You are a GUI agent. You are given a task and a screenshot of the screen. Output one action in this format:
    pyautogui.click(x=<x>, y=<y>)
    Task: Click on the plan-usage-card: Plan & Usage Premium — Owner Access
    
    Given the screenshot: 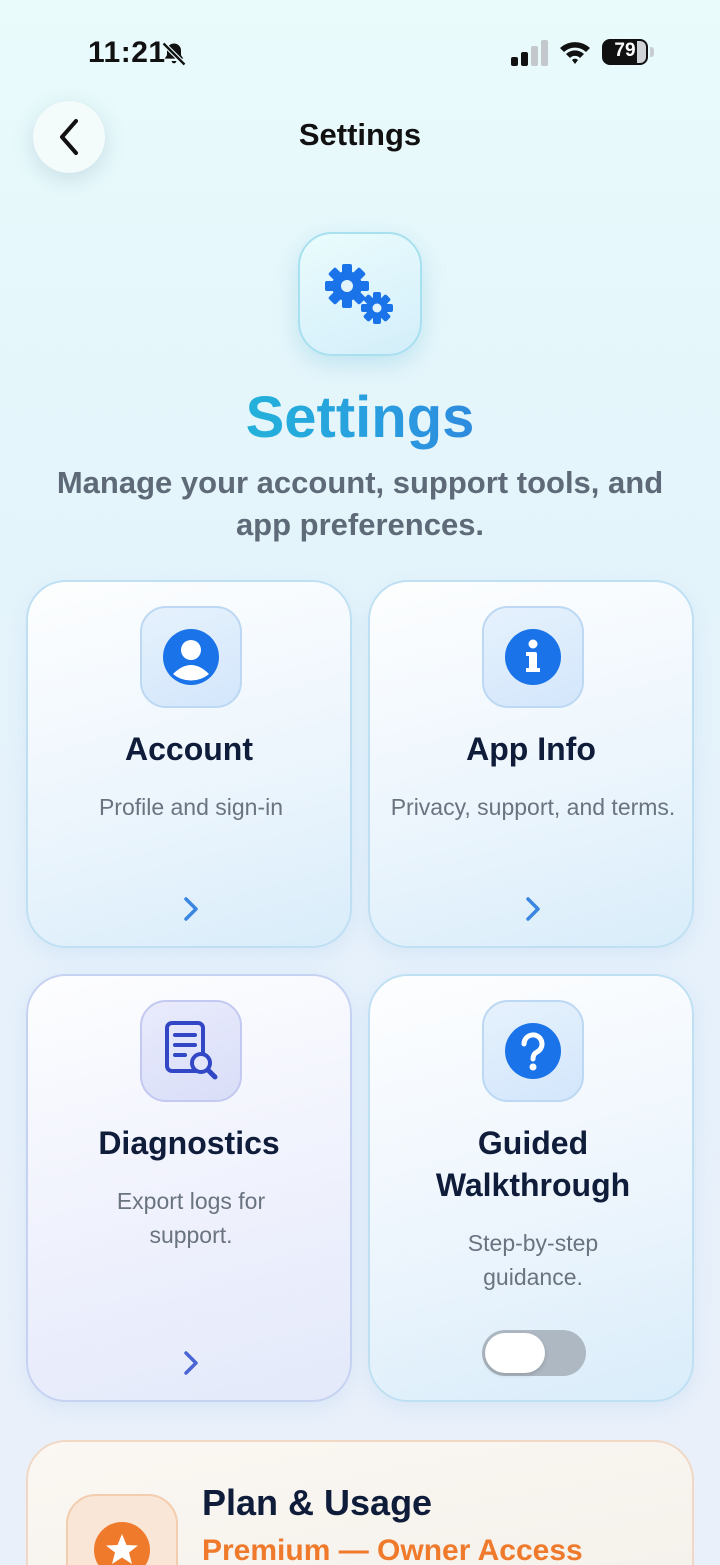 What is the action you would take?
    pyautogui.click(x=360, y=1502)
    